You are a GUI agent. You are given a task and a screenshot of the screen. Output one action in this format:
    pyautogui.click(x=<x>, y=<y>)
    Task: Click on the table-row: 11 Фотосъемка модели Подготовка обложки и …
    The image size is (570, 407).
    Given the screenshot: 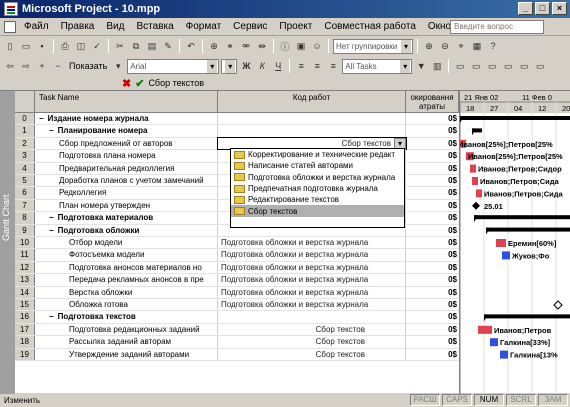 What is the action you would take?
    pyautogui.click(x=237, y=255)
    